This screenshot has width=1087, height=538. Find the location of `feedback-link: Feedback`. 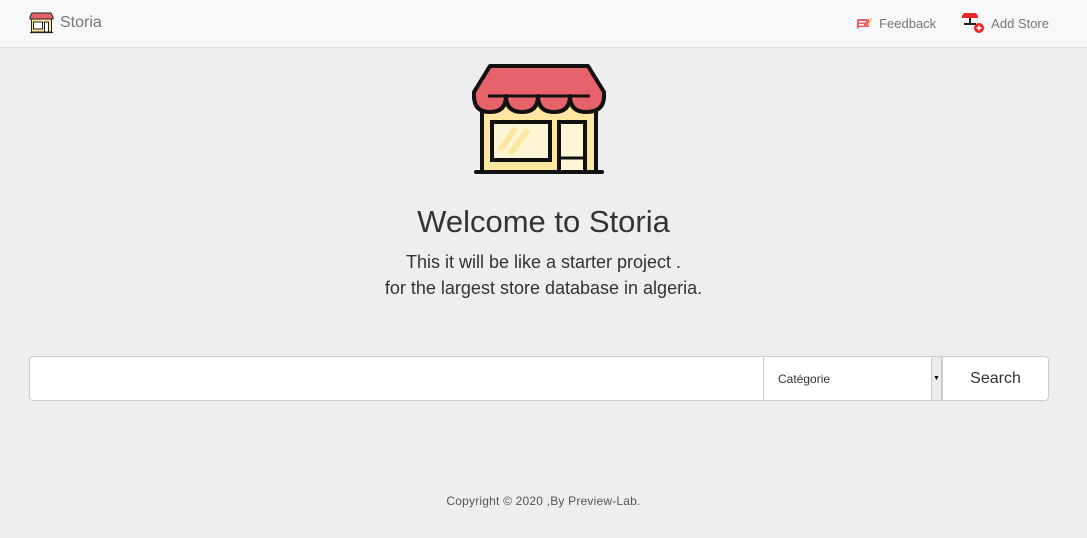

feedback-link: Feedback is located at coordinates (896, 23).